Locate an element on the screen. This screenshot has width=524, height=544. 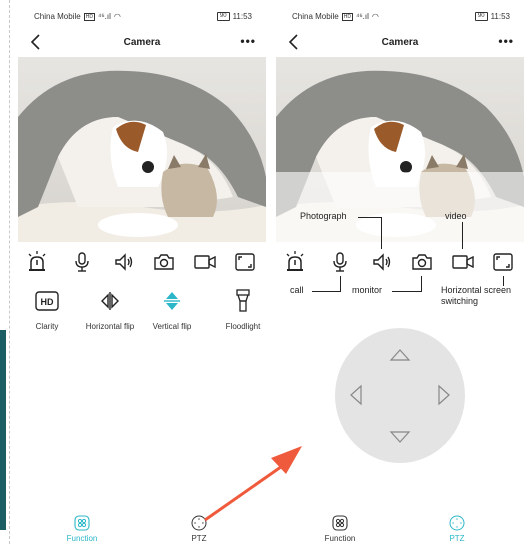
ptz-left-button is located at coordinates (356, 395).